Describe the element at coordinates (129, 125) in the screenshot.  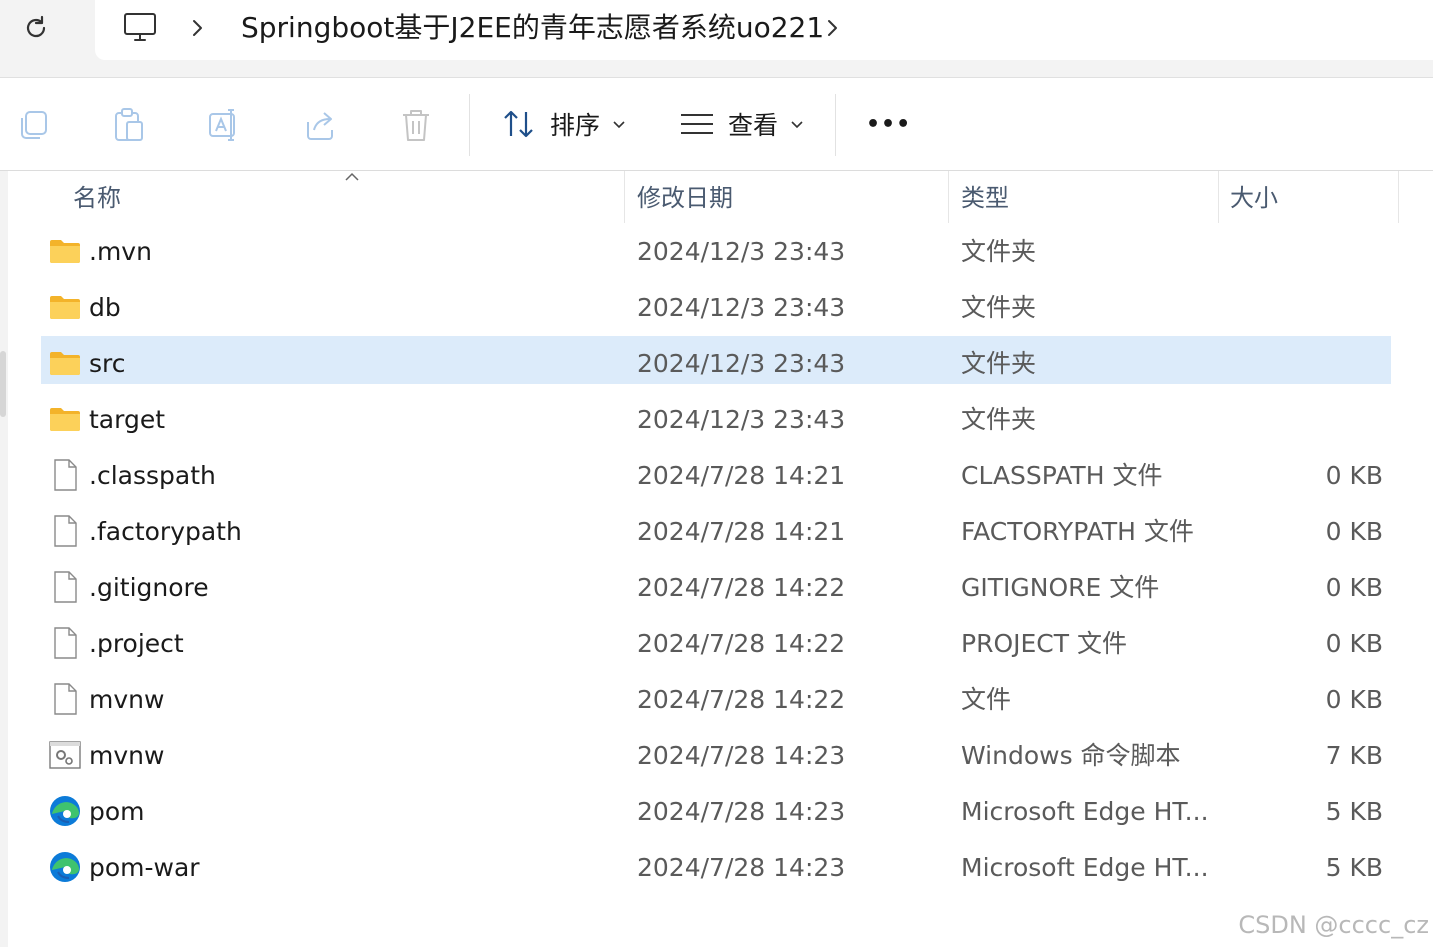
I see `paste-icon` at that location.